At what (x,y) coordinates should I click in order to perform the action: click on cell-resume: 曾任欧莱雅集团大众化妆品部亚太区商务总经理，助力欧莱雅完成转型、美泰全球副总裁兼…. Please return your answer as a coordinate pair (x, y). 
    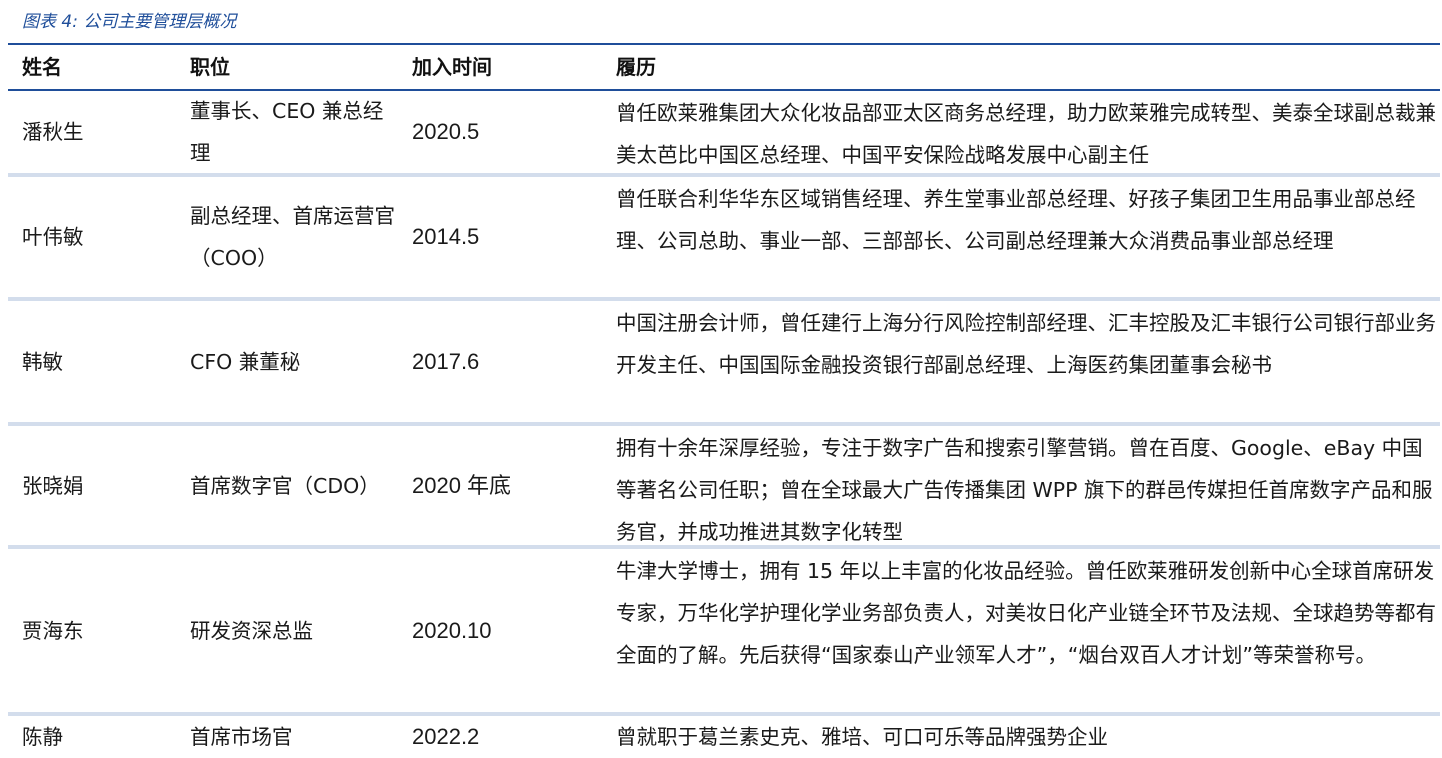
    Looking at the image, I should click on (1026, 134).